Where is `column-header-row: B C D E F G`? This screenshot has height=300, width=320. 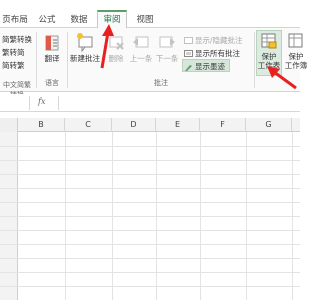
column-header-row: B C D E F G is located at coordinates (150, 125).